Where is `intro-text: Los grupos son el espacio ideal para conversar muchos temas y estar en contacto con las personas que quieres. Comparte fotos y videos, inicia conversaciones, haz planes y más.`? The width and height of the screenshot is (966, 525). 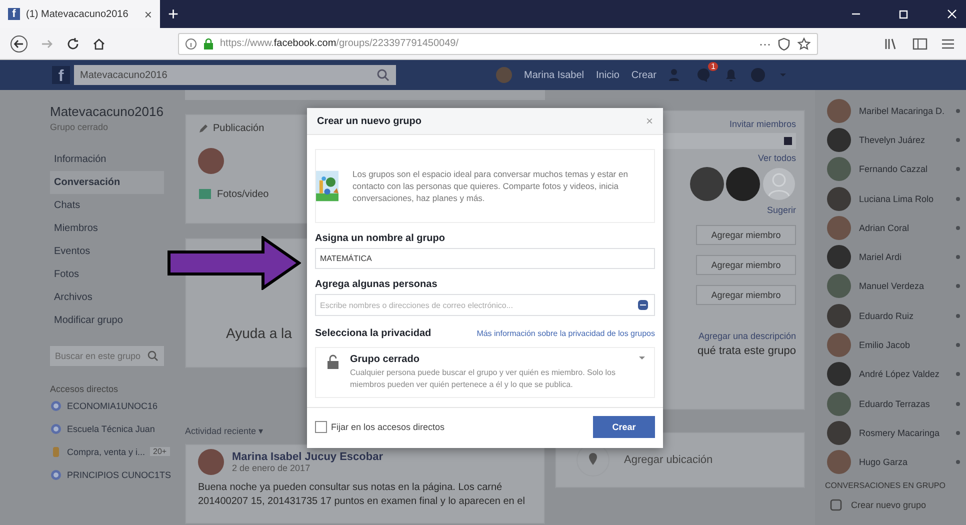
intro-text: Los grupos son el espacio ideal para conversar muchos temas y estar en contacto con las personas que quieres. Comparte fotos y videos, inicia conversaciones, haz planes y más. is located at coordinates (490, 186).